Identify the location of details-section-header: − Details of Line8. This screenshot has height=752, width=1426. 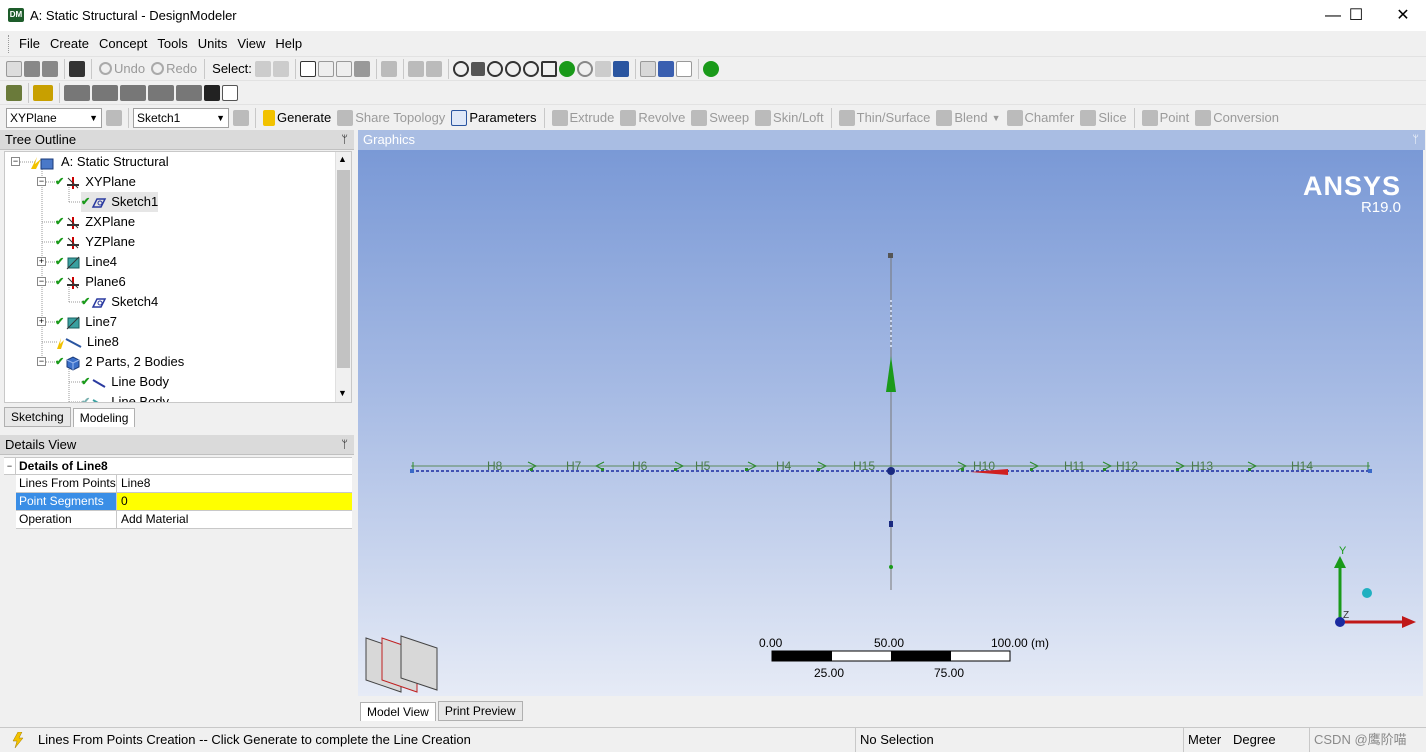
(178, 466).